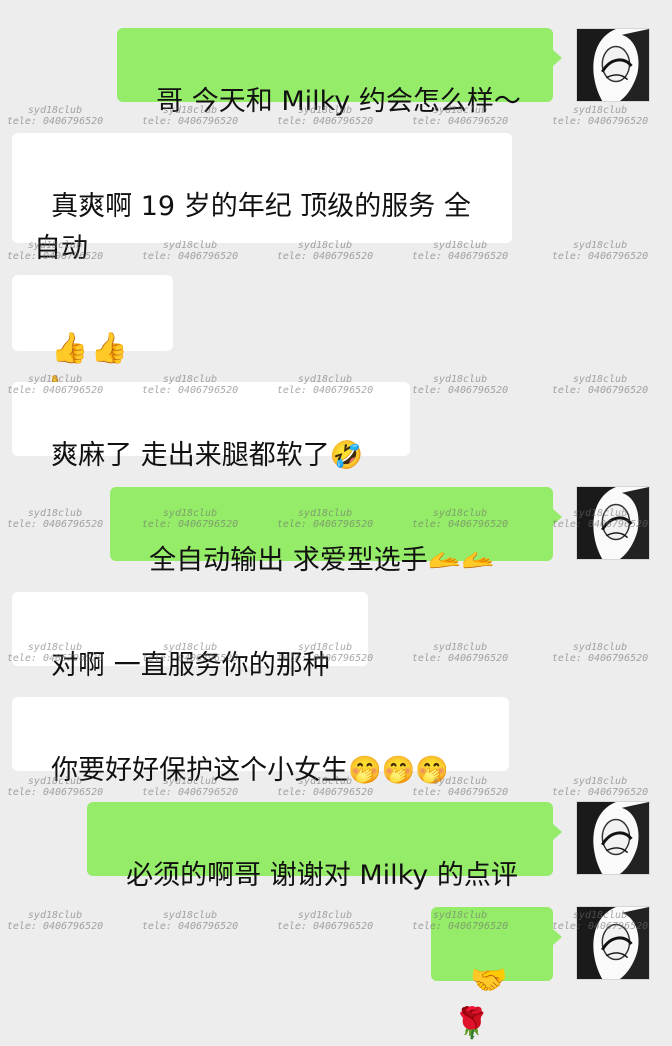 Image resolution: width=672 pixels, height=1046 pixels. What do you see at coordinates (260, 741) in the screenshot?
I see `message-bubble-incoming: 你要好好保护这个小女生🤭🤭🤭` at bounding box center [260, 741].